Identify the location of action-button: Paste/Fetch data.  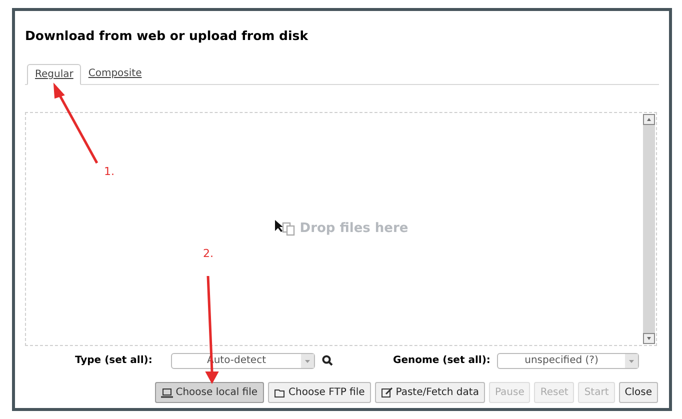
(429, 392).